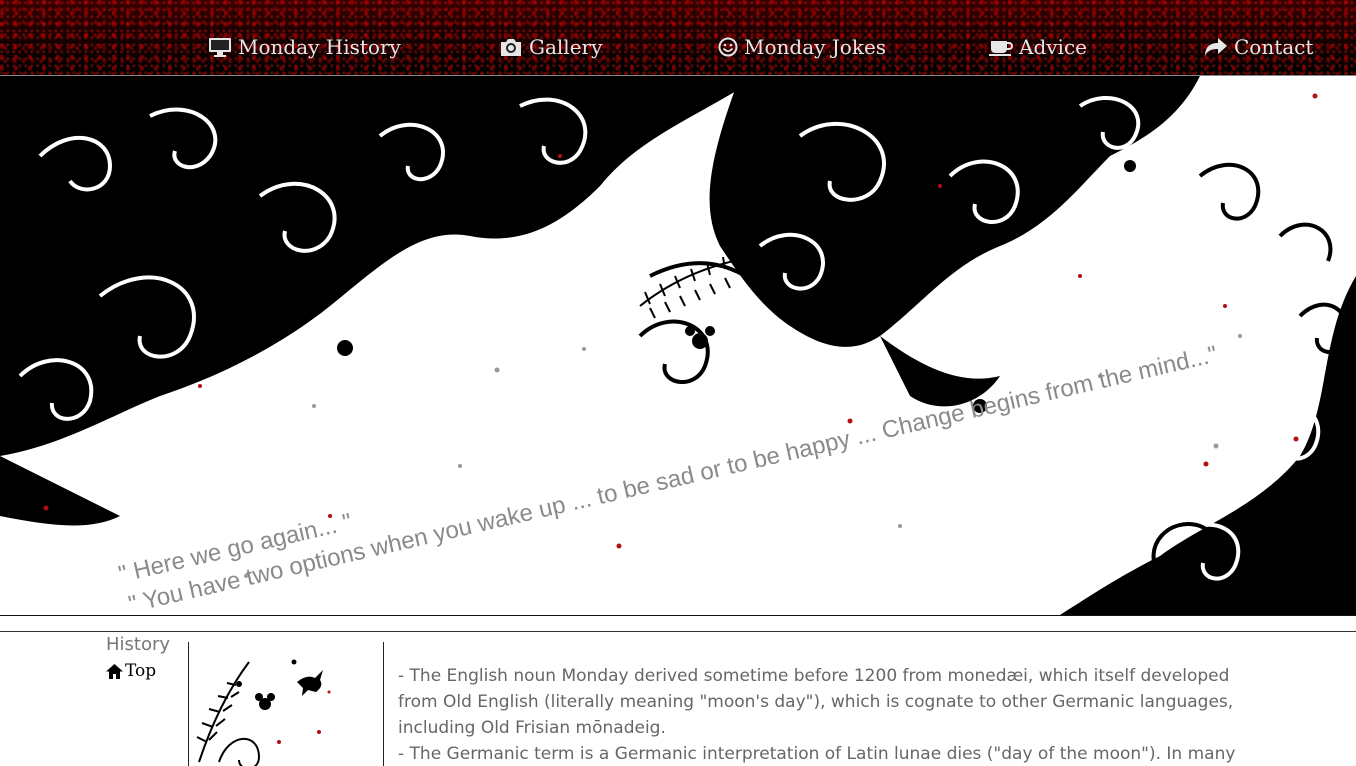 The height and width of the screenshot is (766, 1356). I want to click on section-divider, so click(678, 631).